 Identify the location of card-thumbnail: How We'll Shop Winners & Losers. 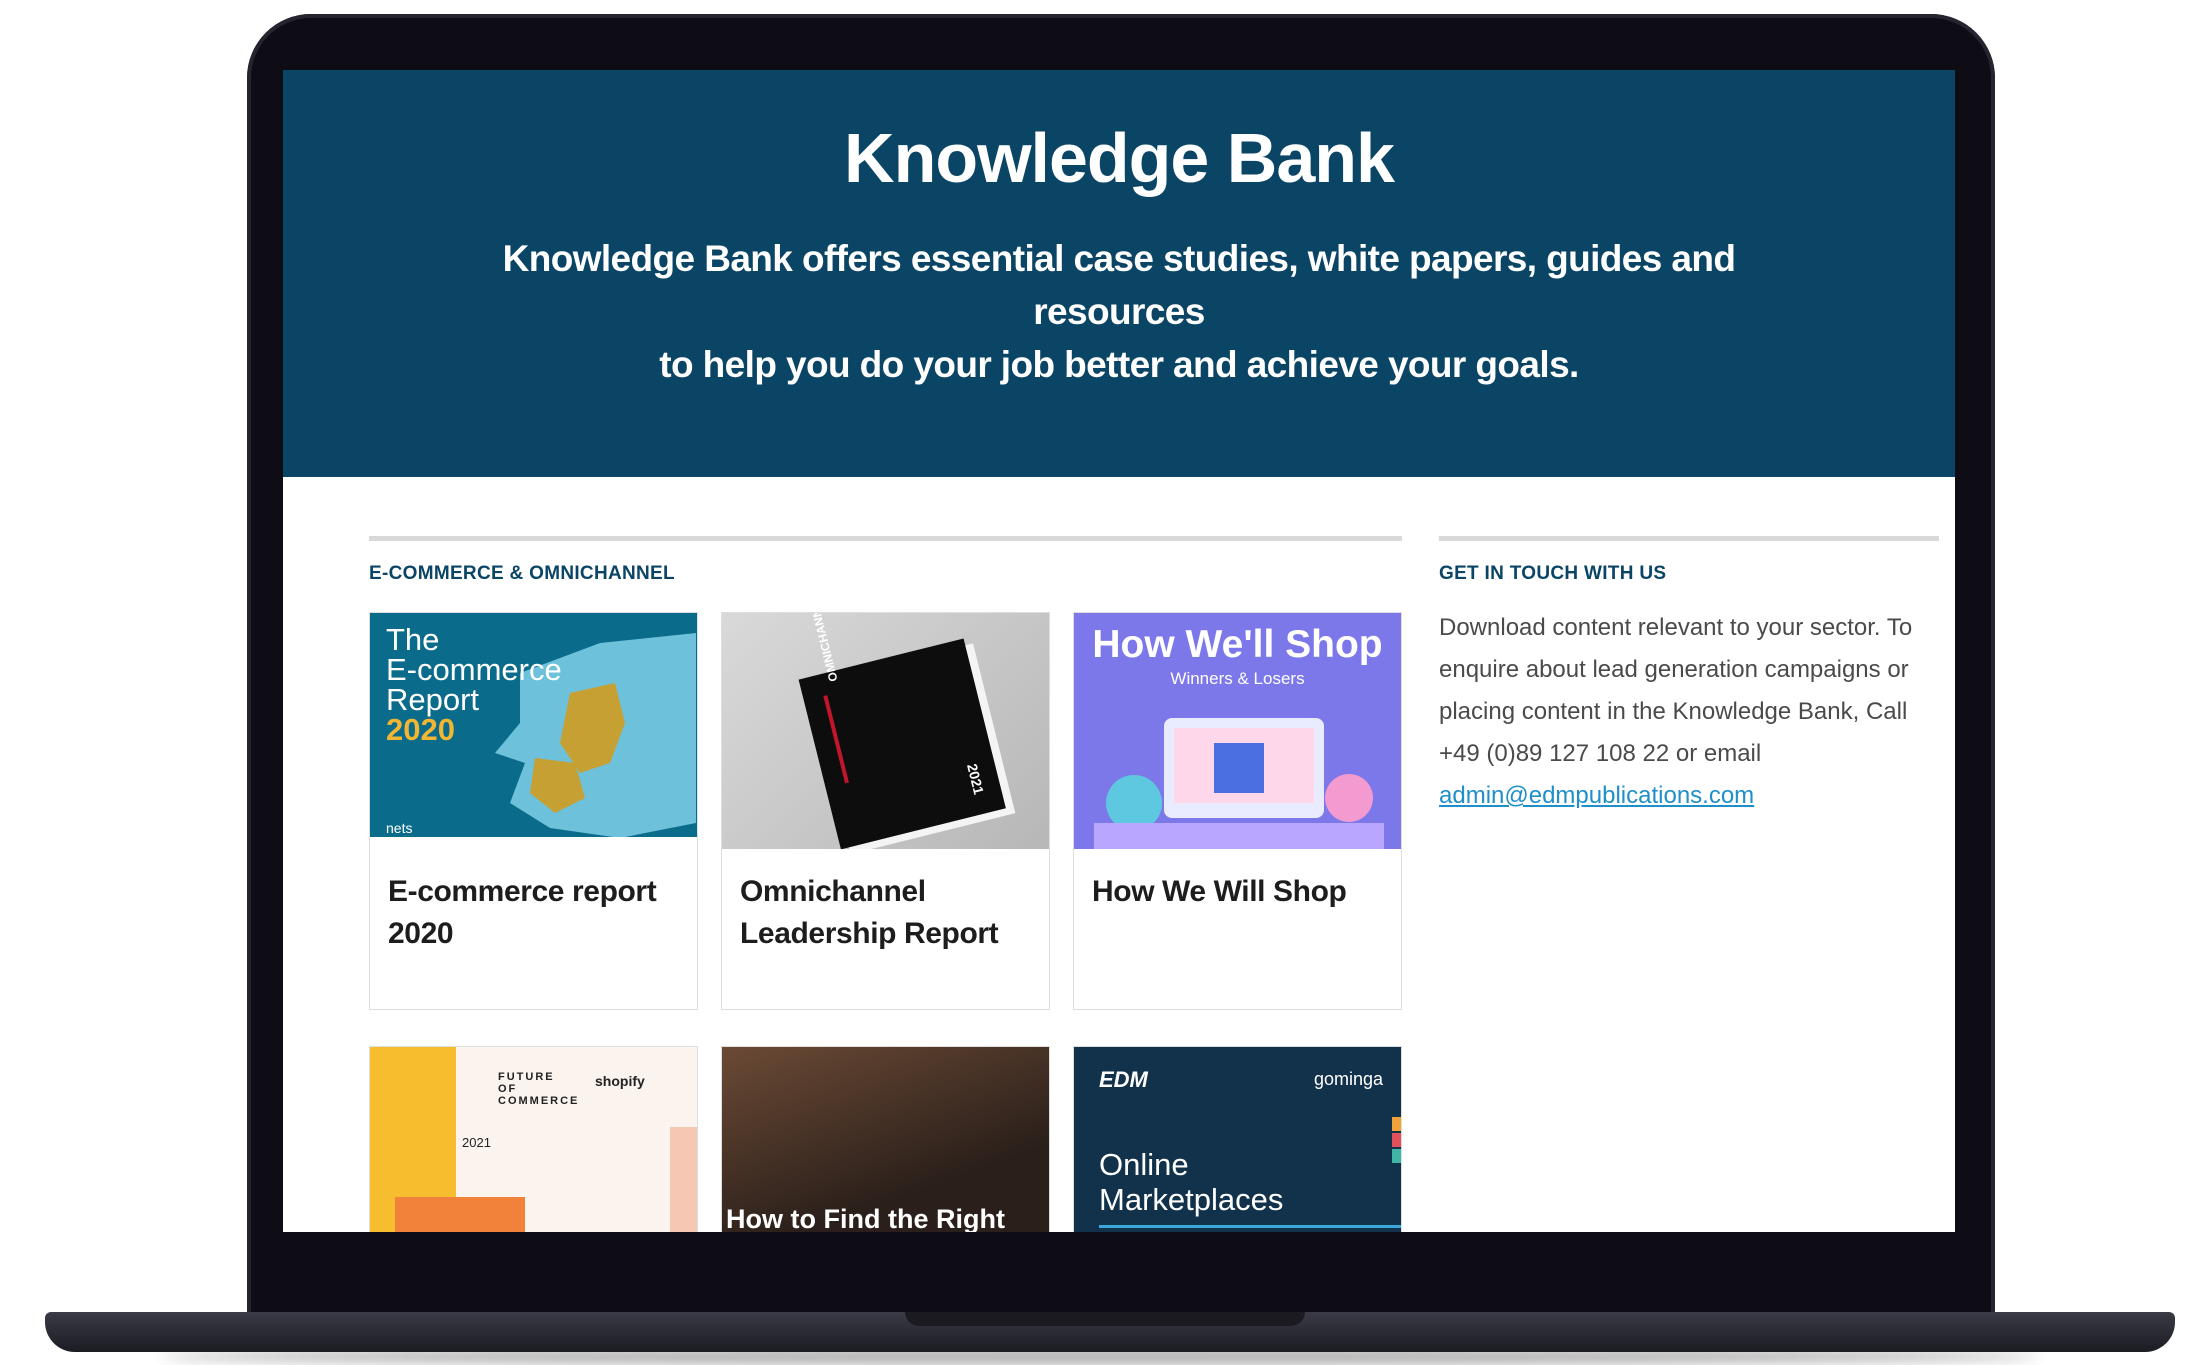
(1237, 731).